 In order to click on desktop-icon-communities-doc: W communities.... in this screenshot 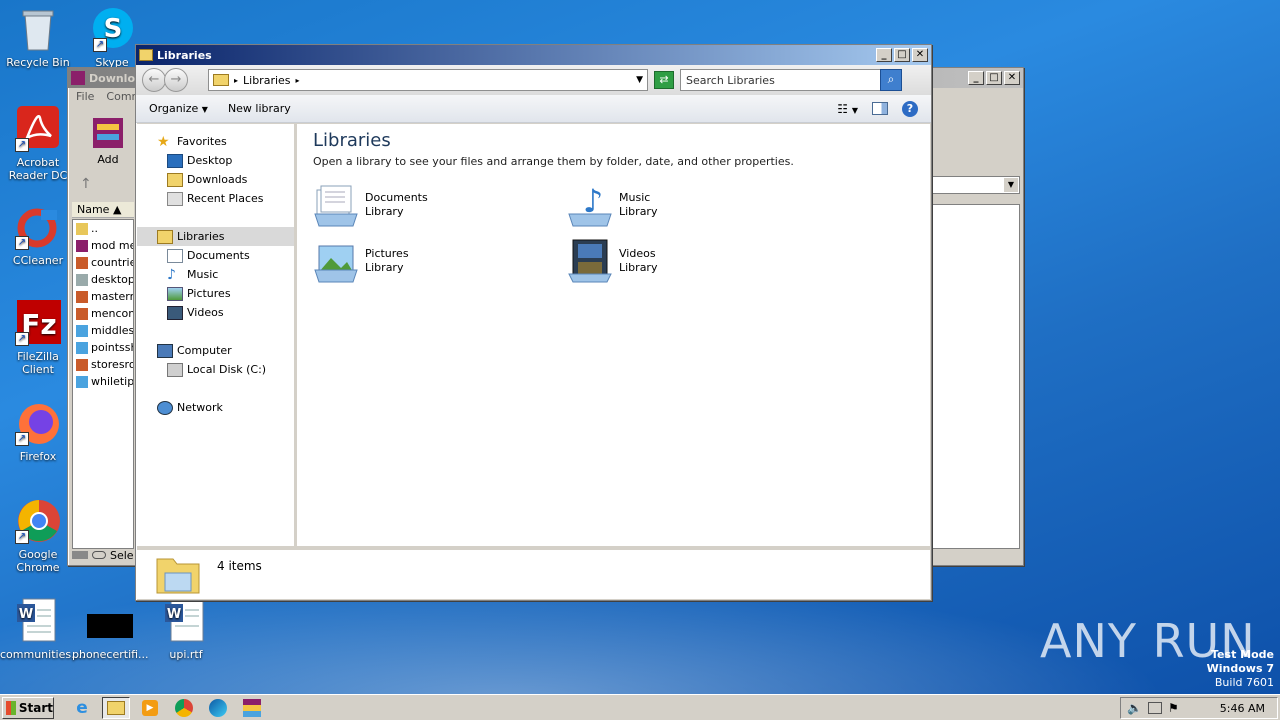, I will do `click(42, 629)`.